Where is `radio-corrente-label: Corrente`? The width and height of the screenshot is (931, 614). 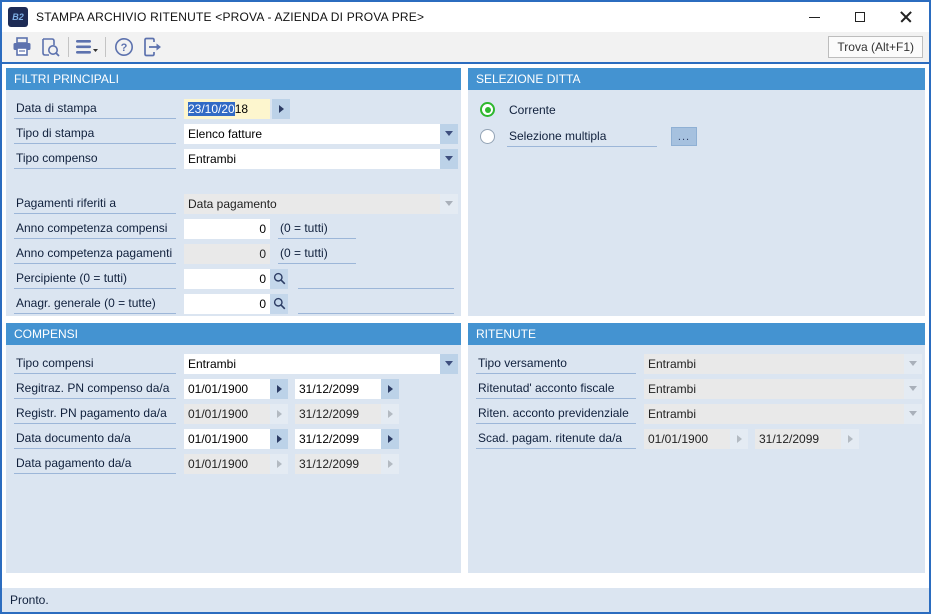
radio-corrente-label: Corrente is located at coordinates (532, 109).